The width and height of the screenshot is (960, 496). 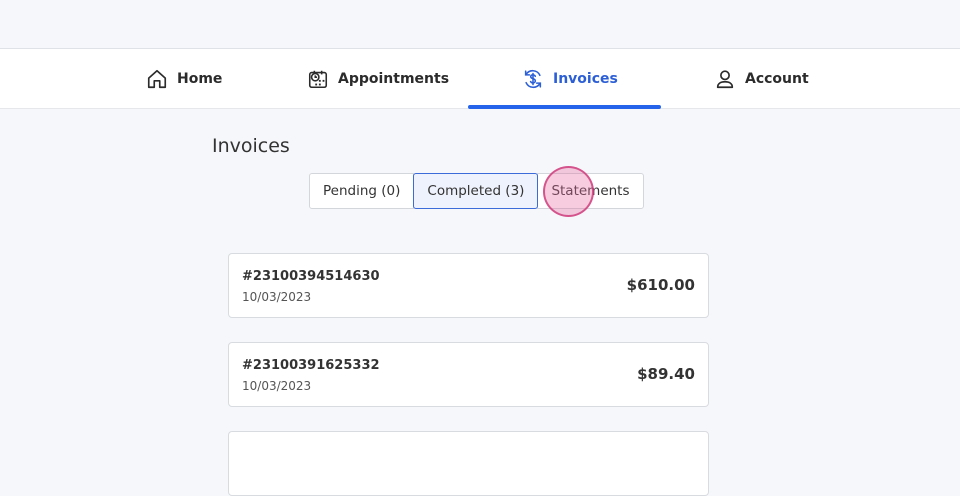 I want to click on home-icon, so click(x=157, y=79).